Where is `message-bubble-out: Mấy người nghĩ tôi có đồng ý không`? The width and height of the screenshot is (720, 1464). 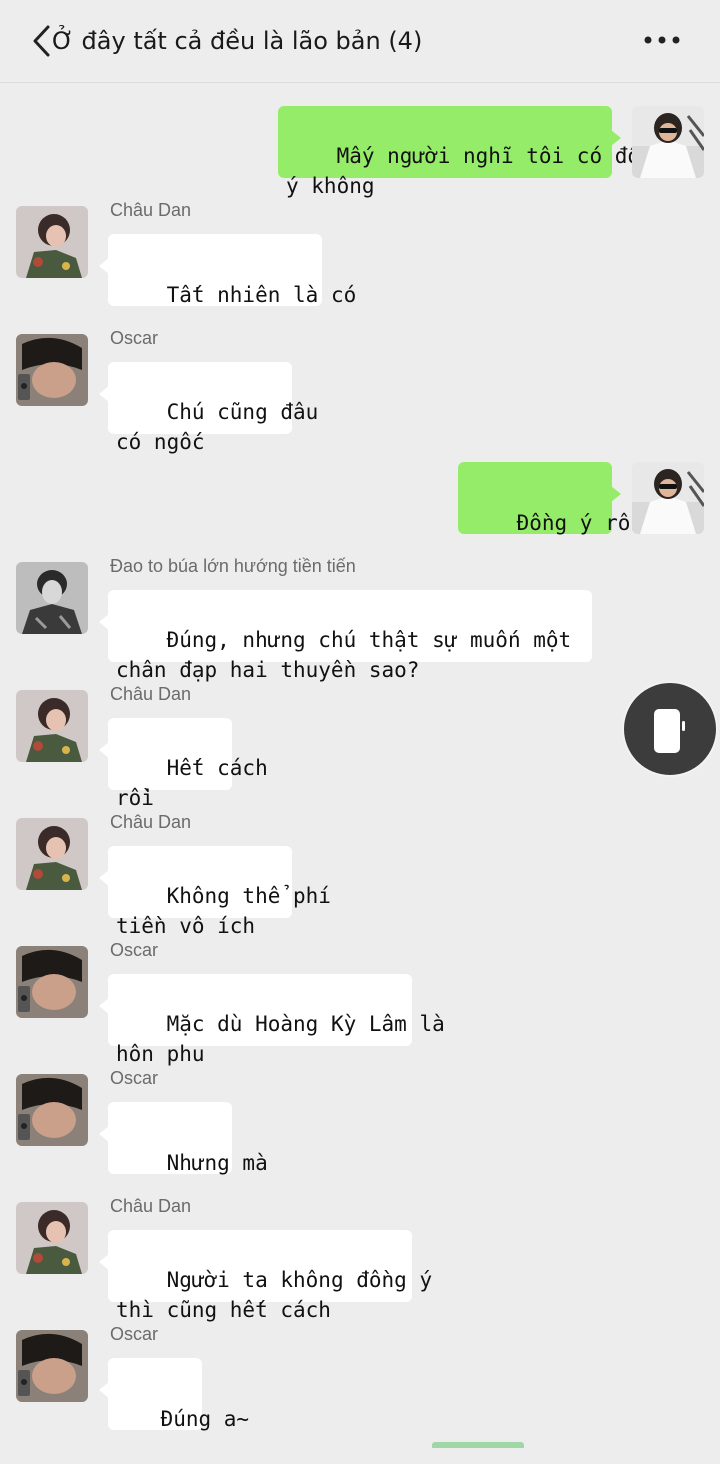
message-bubble-out: Mấy người nghĩ tôi có đồng ý không is located at coordinates (471, 152).